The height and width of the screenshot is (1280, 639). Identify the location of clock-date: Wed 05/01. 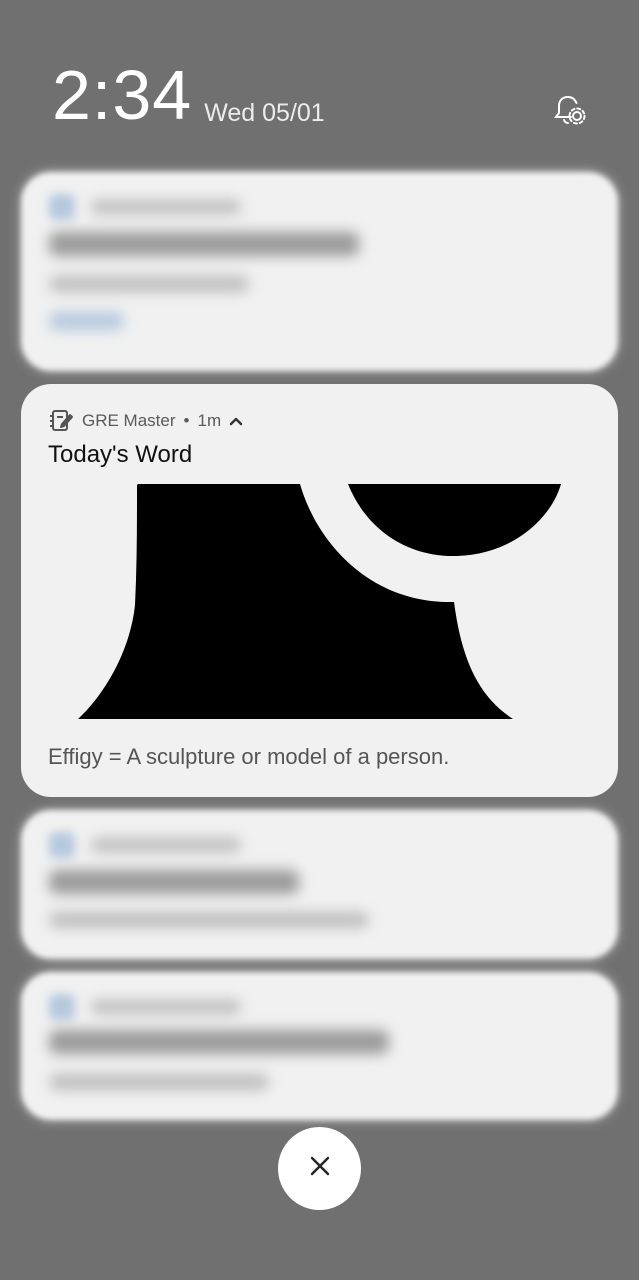
(264, 113).